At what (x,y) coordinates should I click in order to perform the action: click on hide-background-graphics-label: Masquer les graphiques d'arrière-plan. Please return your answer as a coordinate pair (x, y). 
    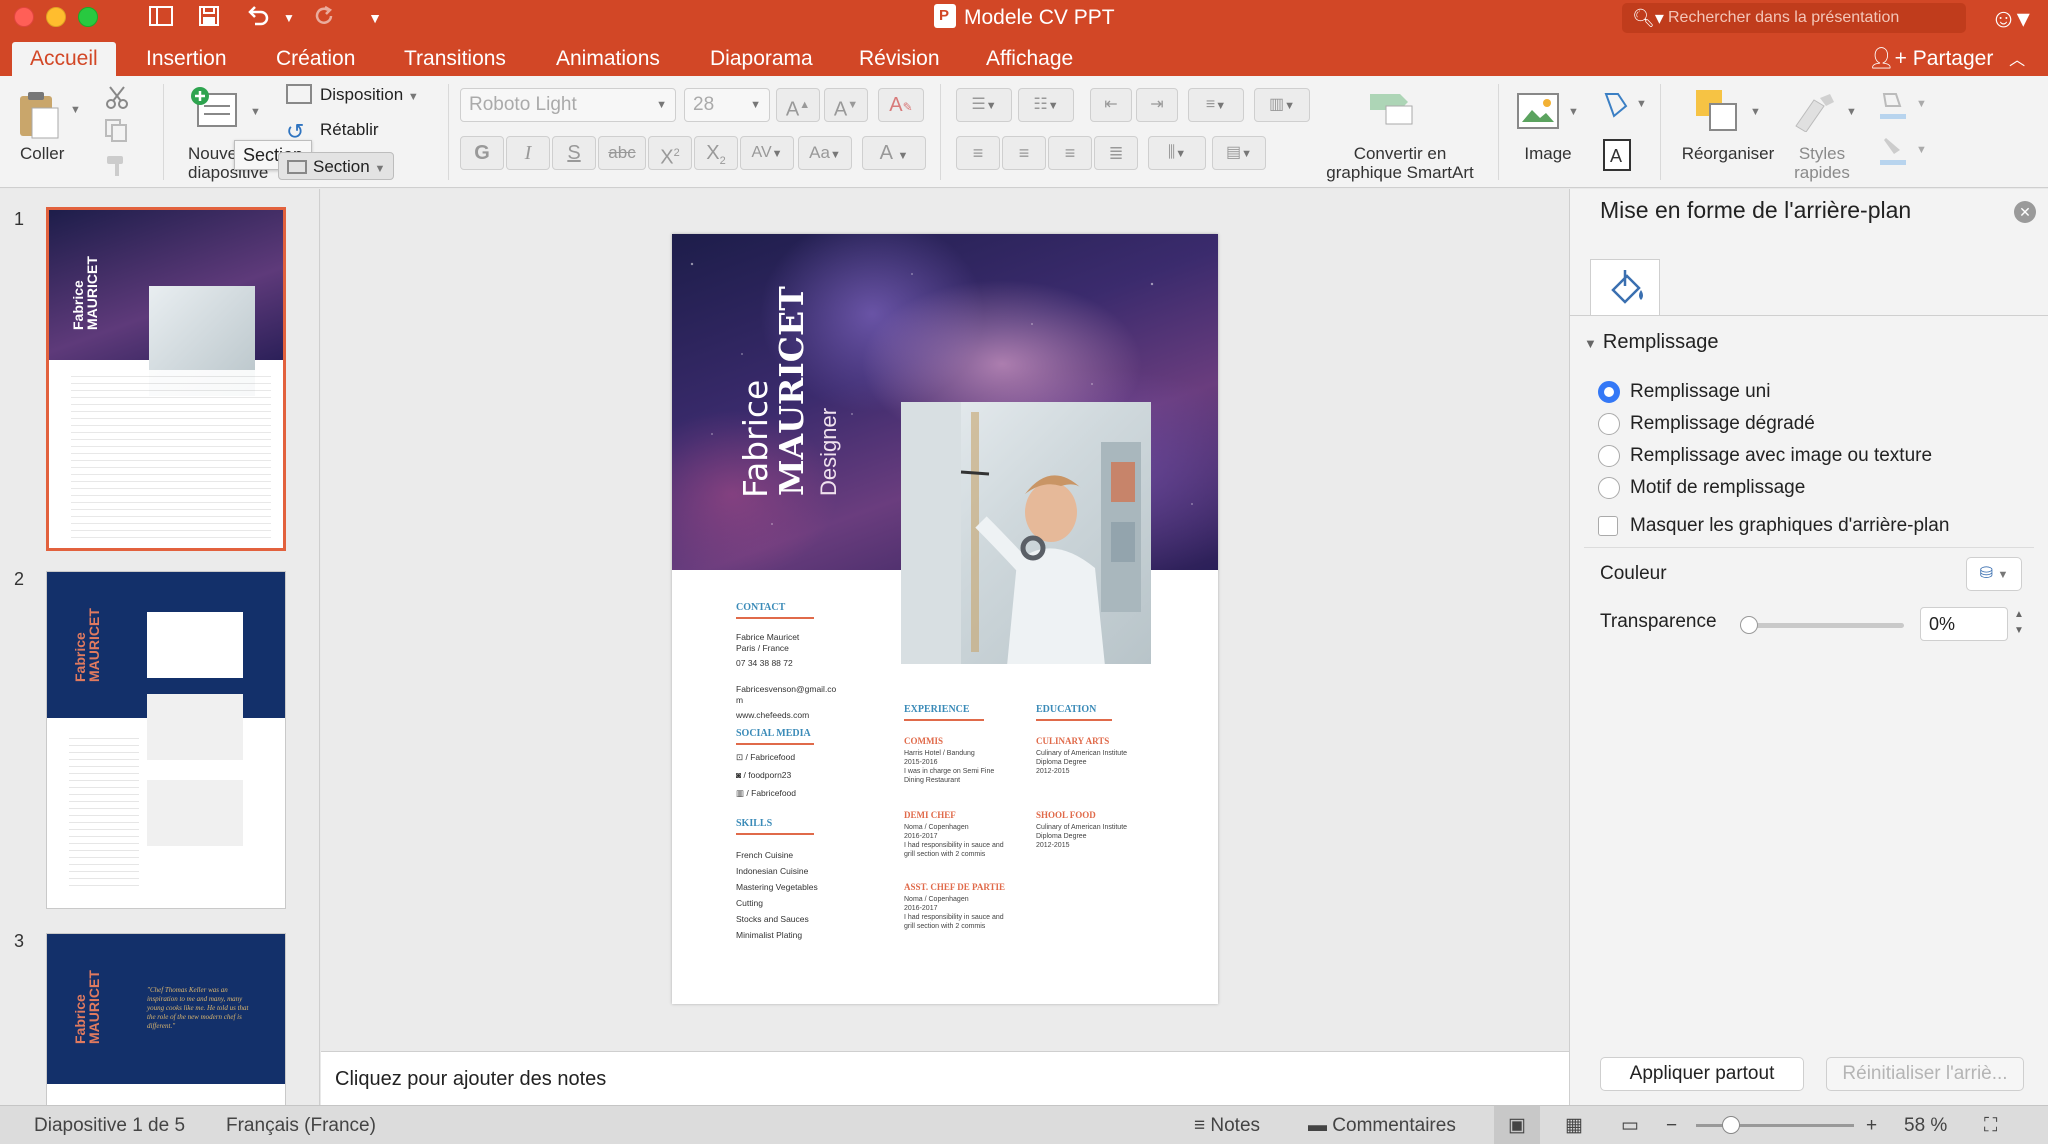
    Looking at the image, I should click on (1789, 526).